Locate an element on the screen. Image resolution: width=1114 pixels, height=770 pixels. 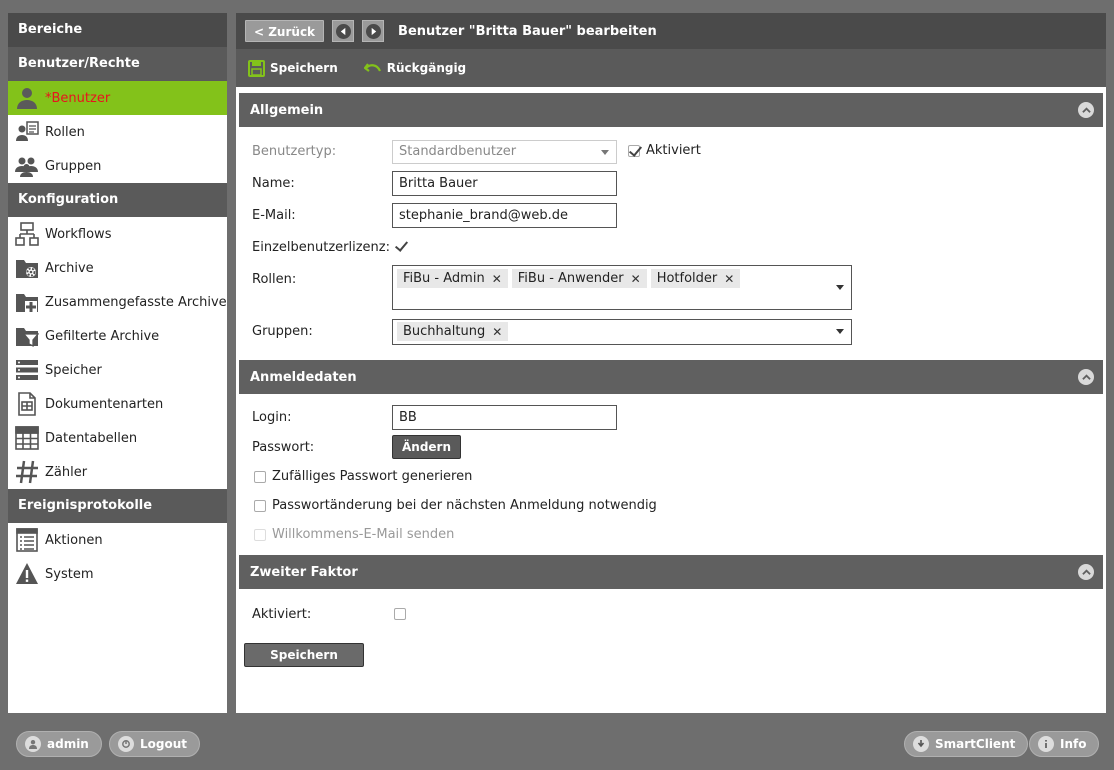
usertype-row: Benutzertyp: Standardbenutzer Aktiviert is located at coordinates (671, 156).